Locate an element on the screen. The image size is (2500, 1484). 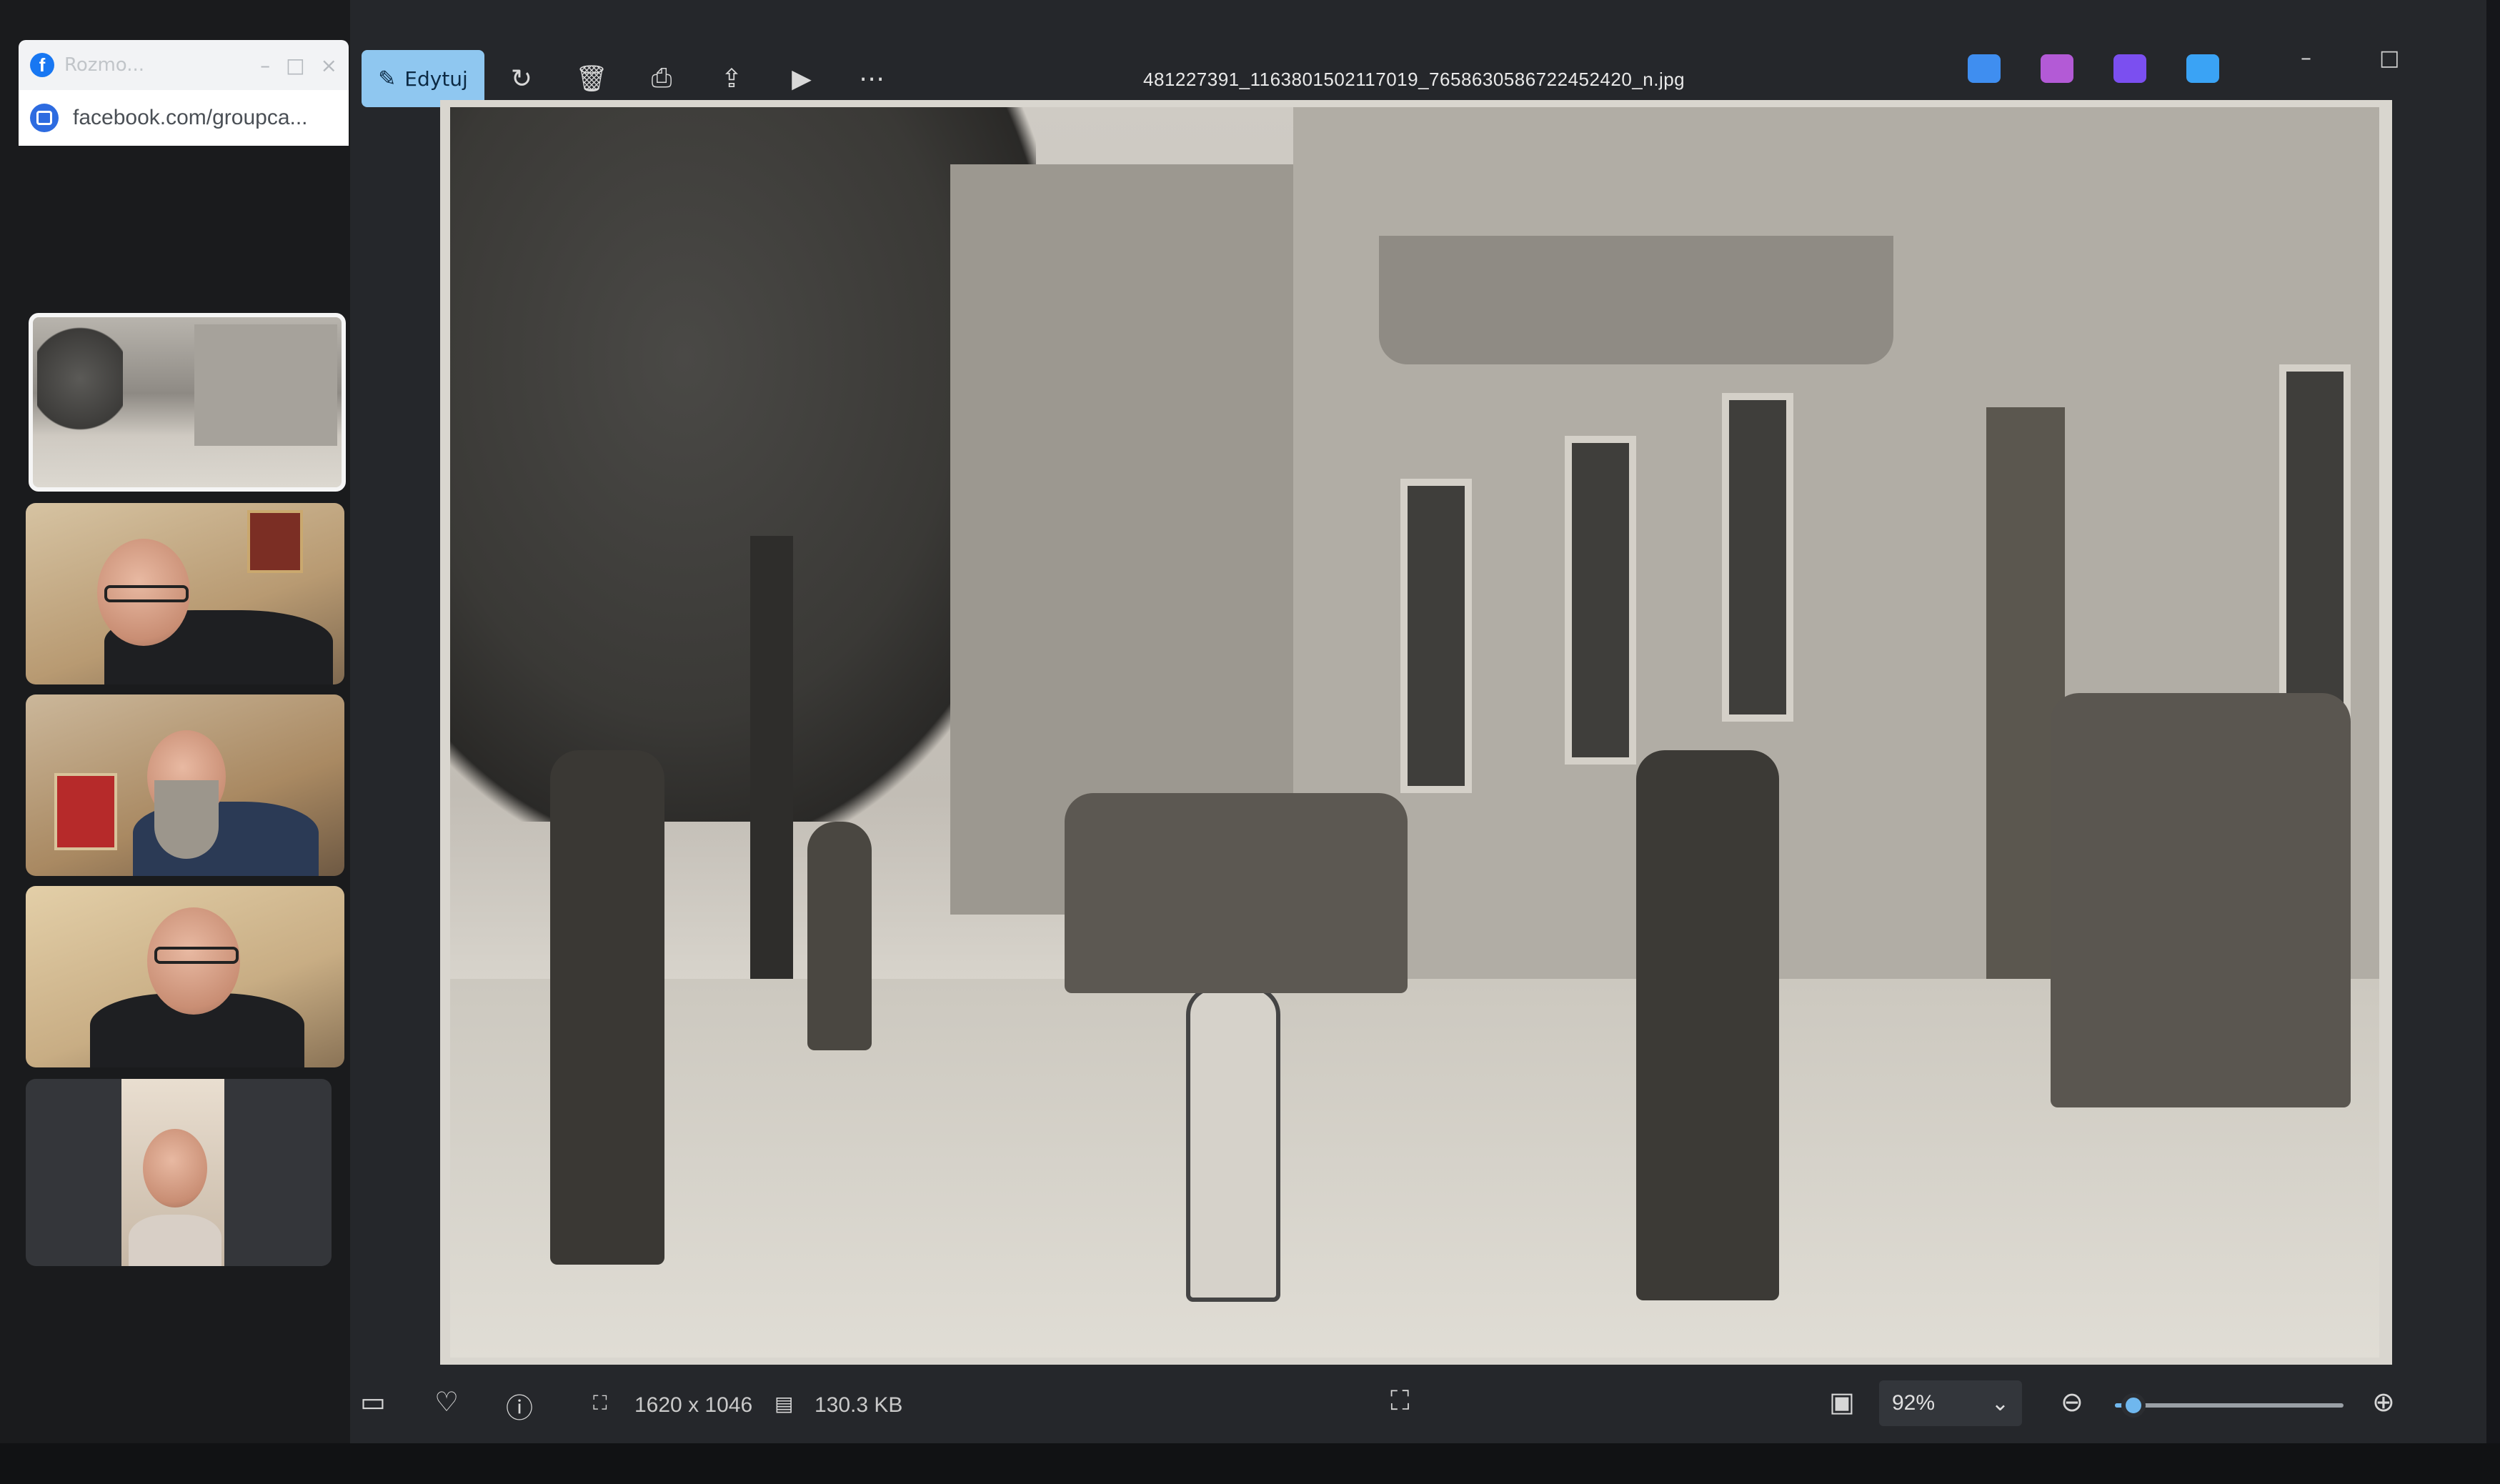
print-icon: ⎙ is located at coordinates (661, 79).